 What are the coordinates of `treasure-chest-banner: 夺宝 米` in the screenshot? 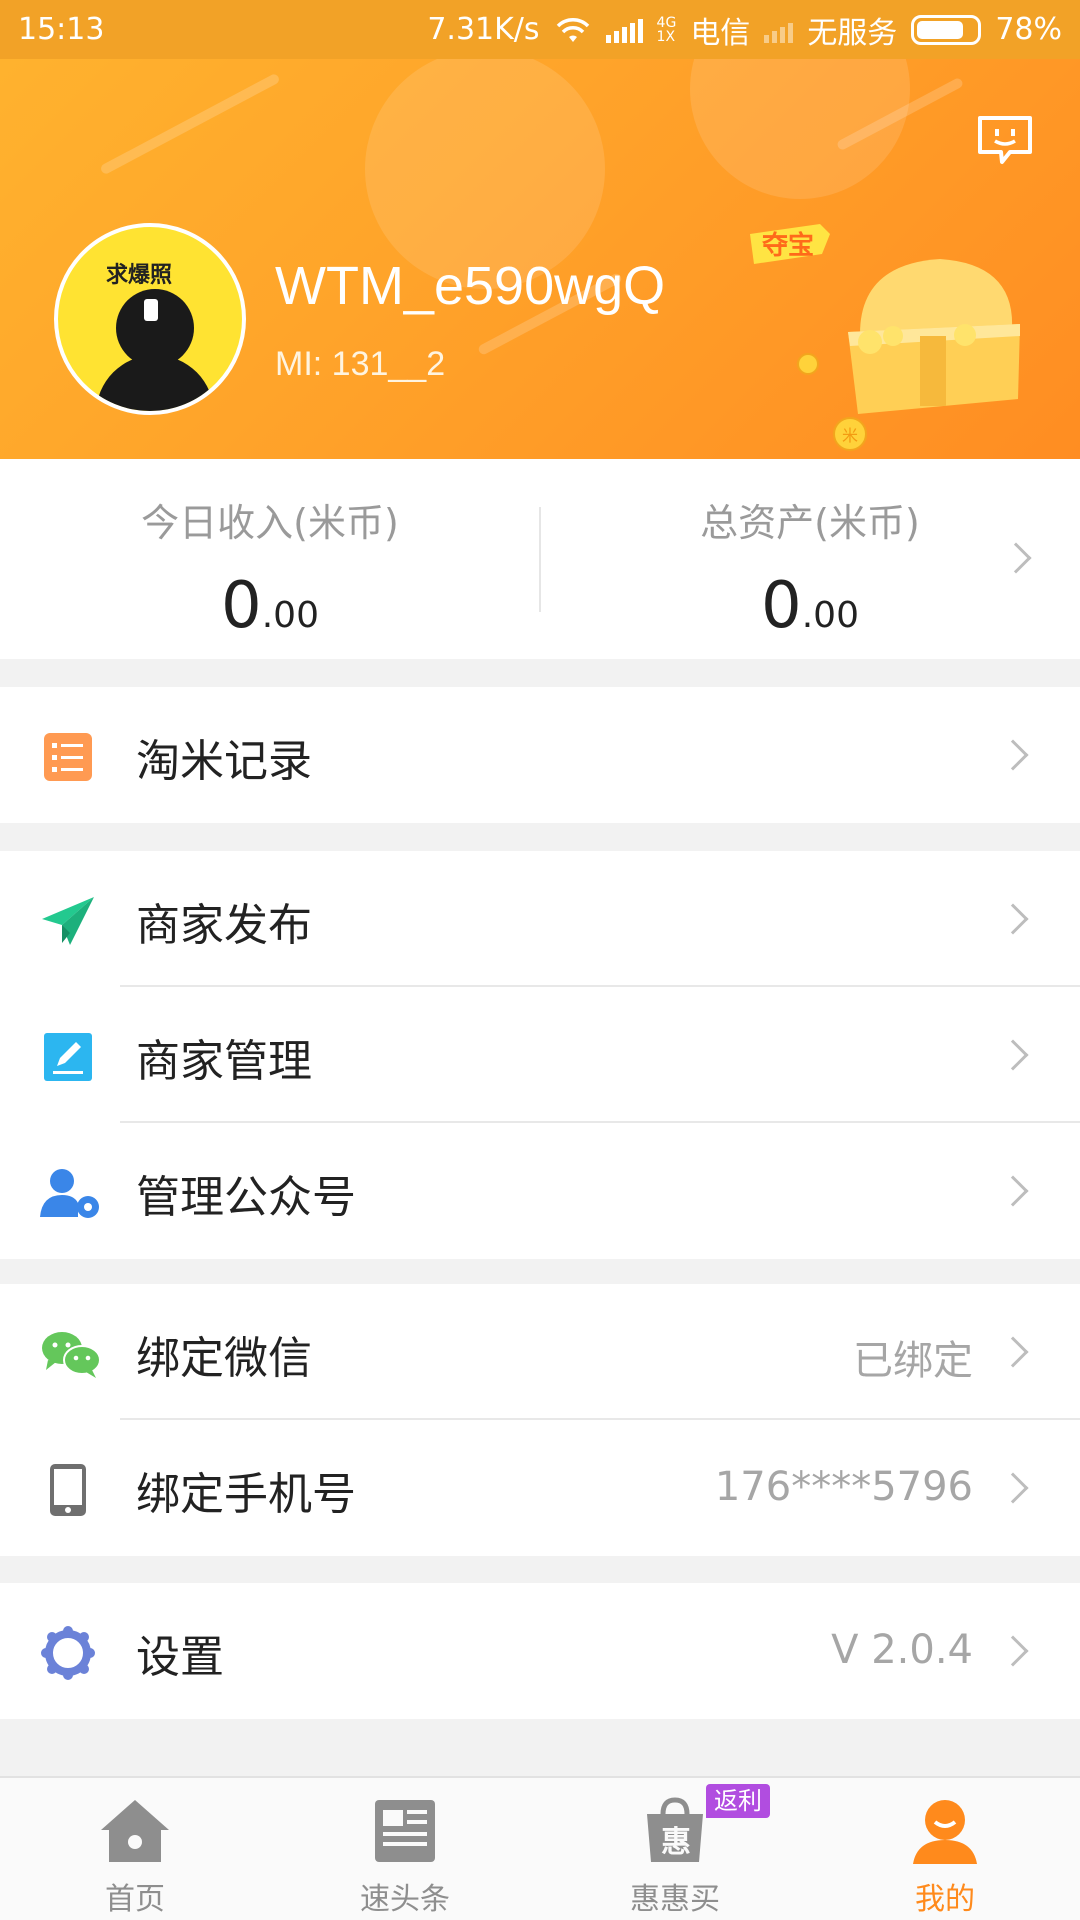 It's located at (900, 339).